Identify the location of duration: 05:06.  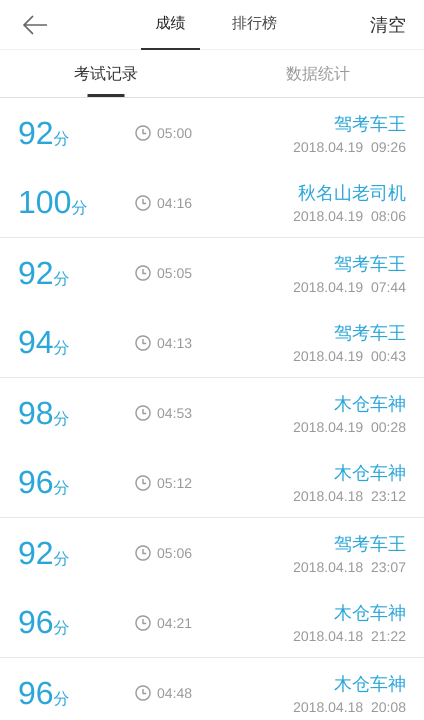
(174, 553).